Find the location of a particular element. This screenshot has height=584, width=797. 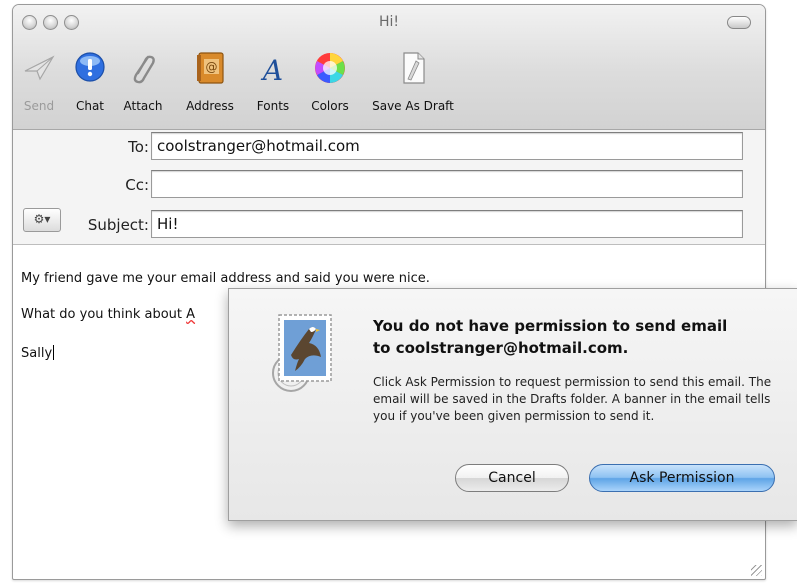

cancel-button: Cancel is located at coordinates (512, 478).